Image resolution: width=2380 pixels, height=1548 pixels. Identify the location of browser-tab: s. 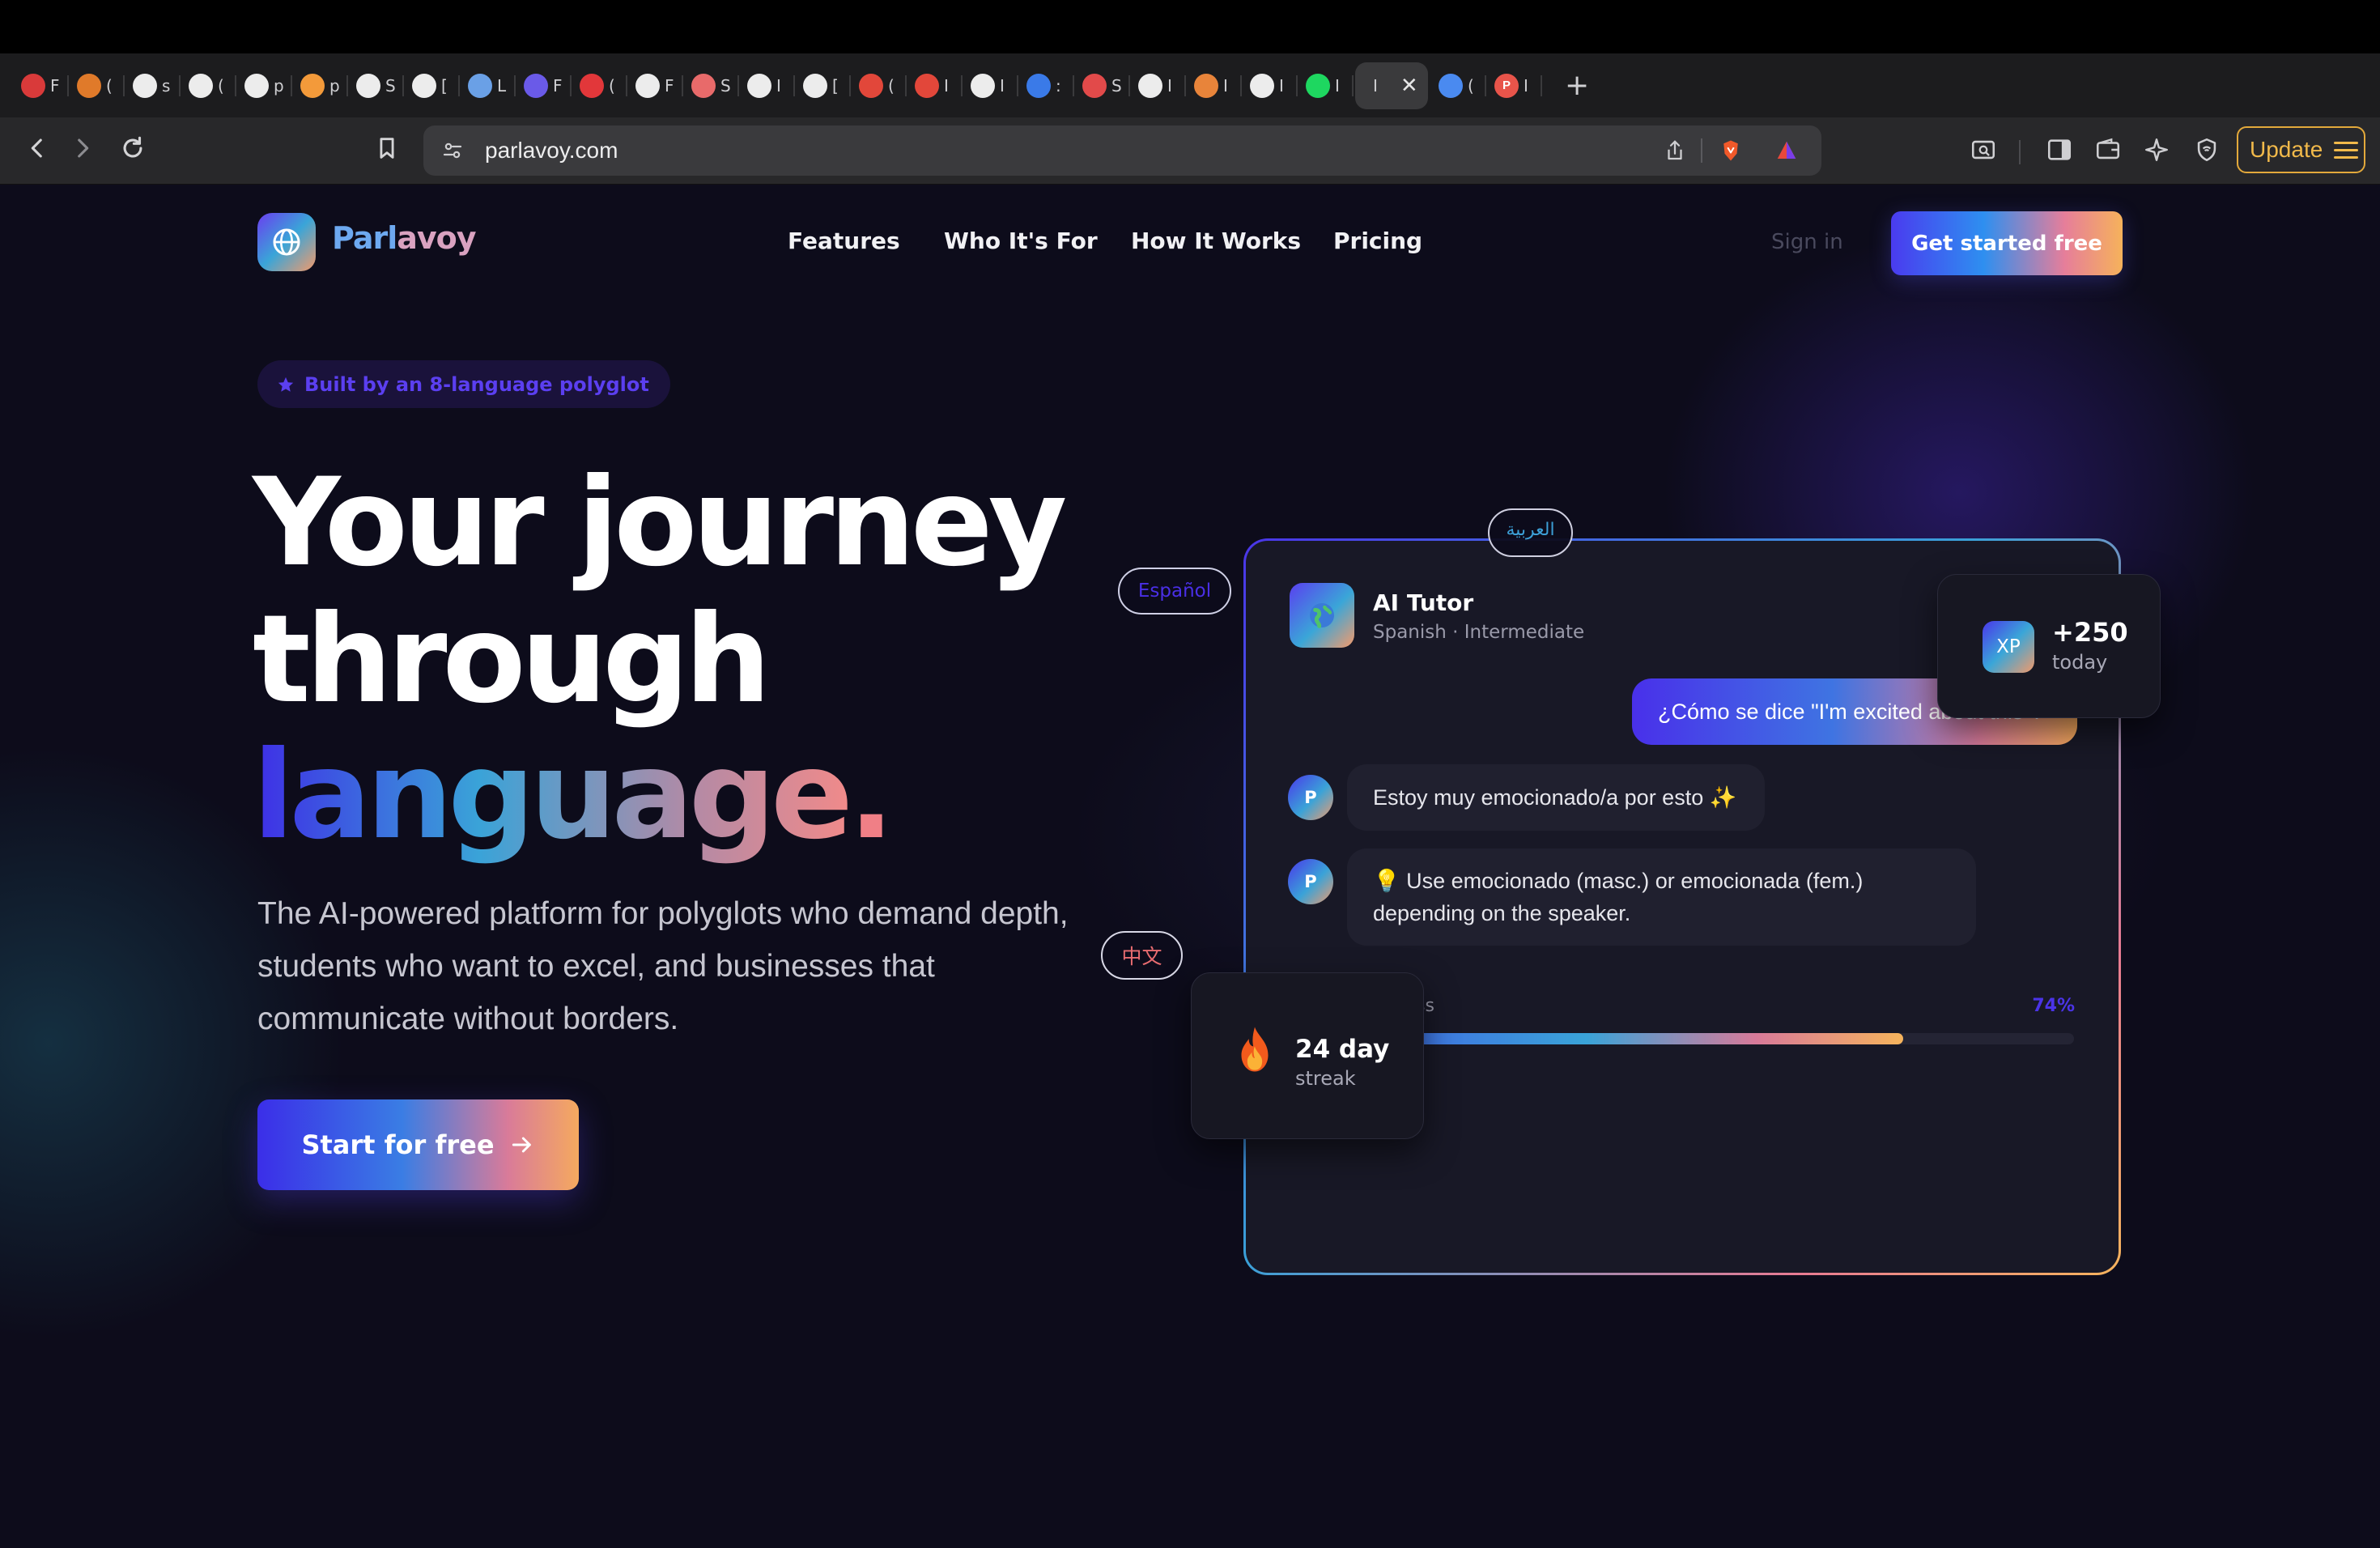
(153, 85).